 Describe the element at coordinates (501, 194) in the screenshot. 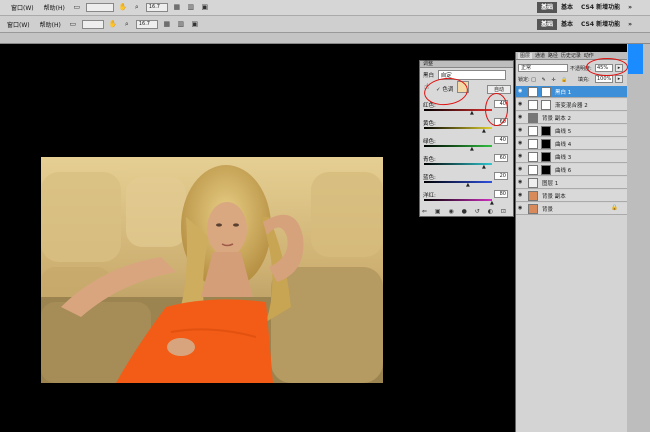

I see `slider-value-input: 80` at that location.